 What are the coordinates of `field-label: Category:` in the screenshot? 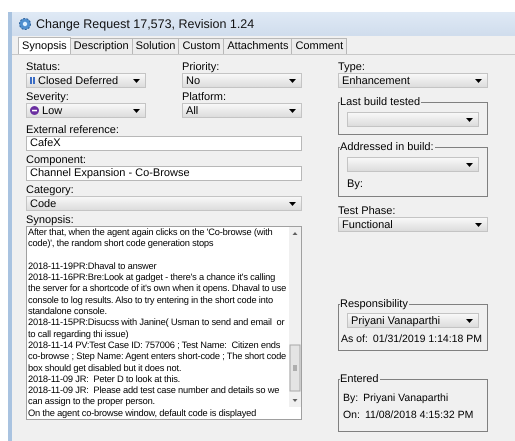 It's located at (50, 190).